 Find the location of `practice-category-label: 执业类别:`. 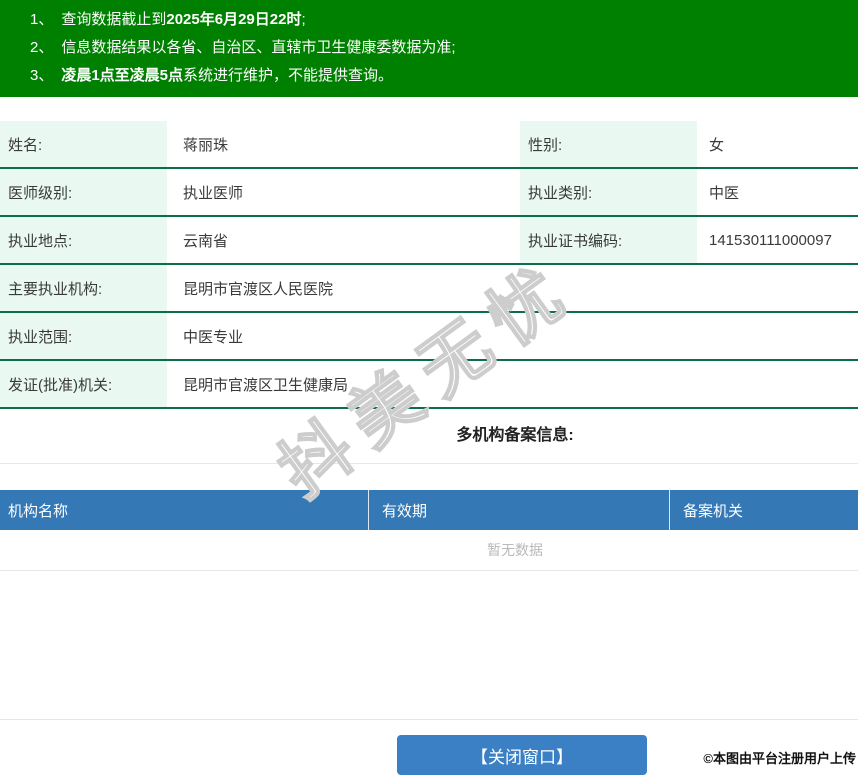

practice-category-label: 执业类别: is located at coordinates (608, 192).